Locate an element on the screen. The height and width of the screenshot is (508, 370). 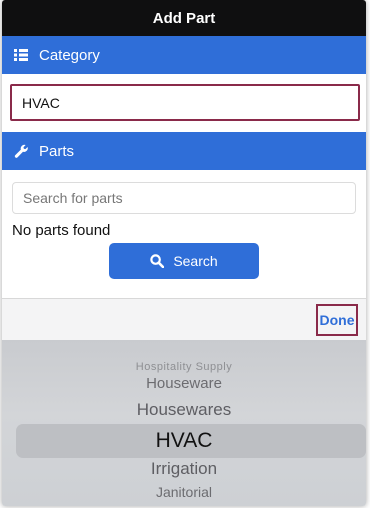
category-section-label: Category is located at coordinates (69, 55).